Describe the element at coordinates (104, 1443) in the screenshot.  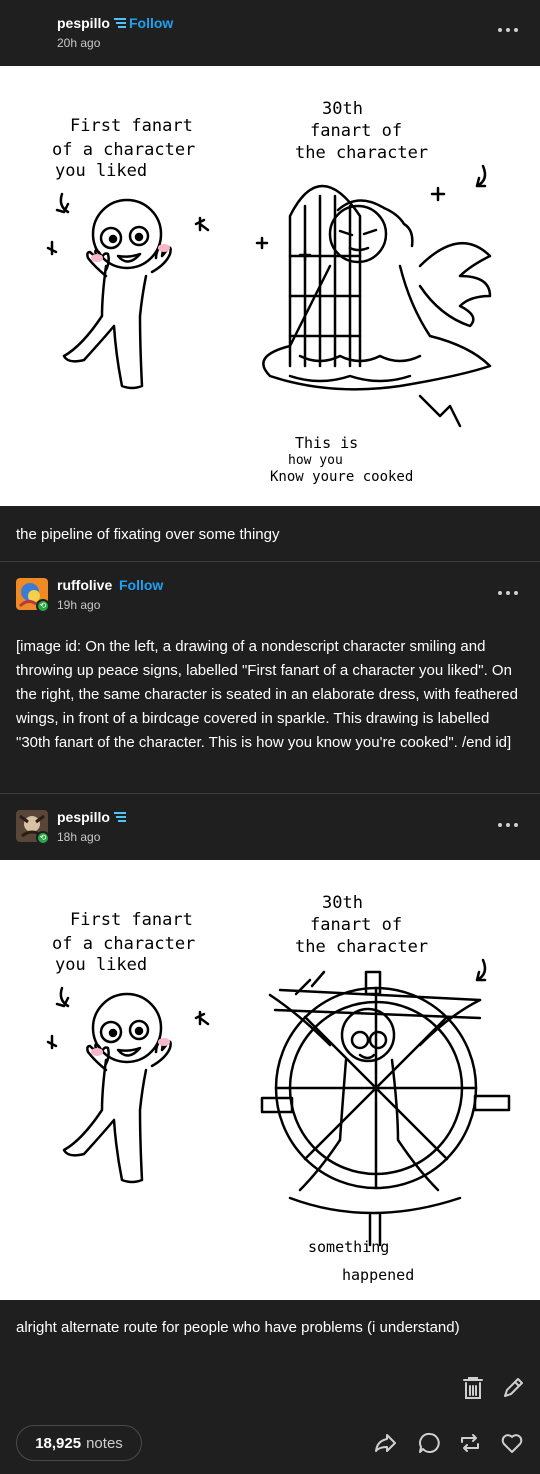
I see `notes-label: notes` at that location.